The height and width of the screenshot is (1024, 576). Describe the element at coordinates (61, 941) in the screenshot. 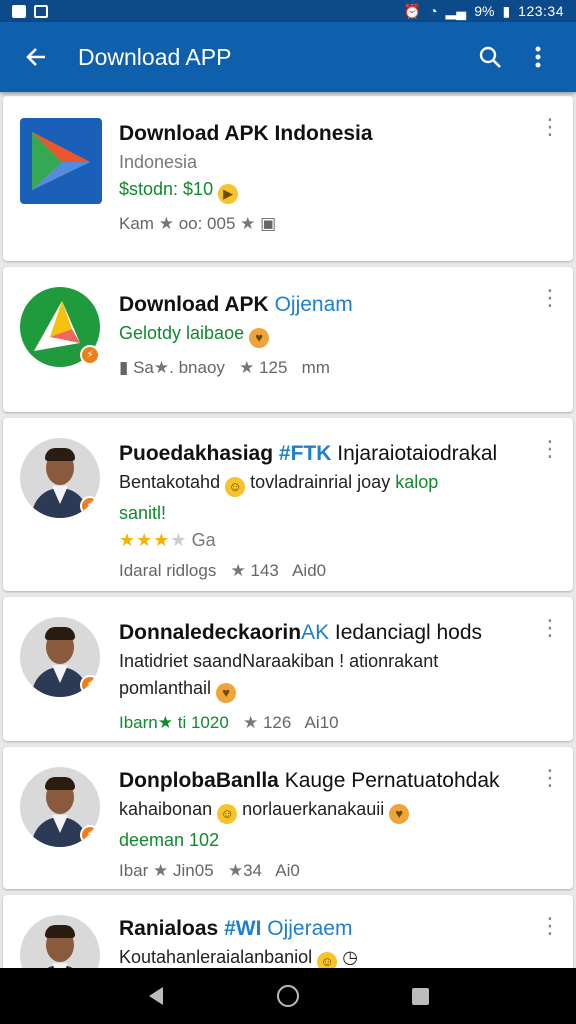

I see `avatar-icon` at that location.